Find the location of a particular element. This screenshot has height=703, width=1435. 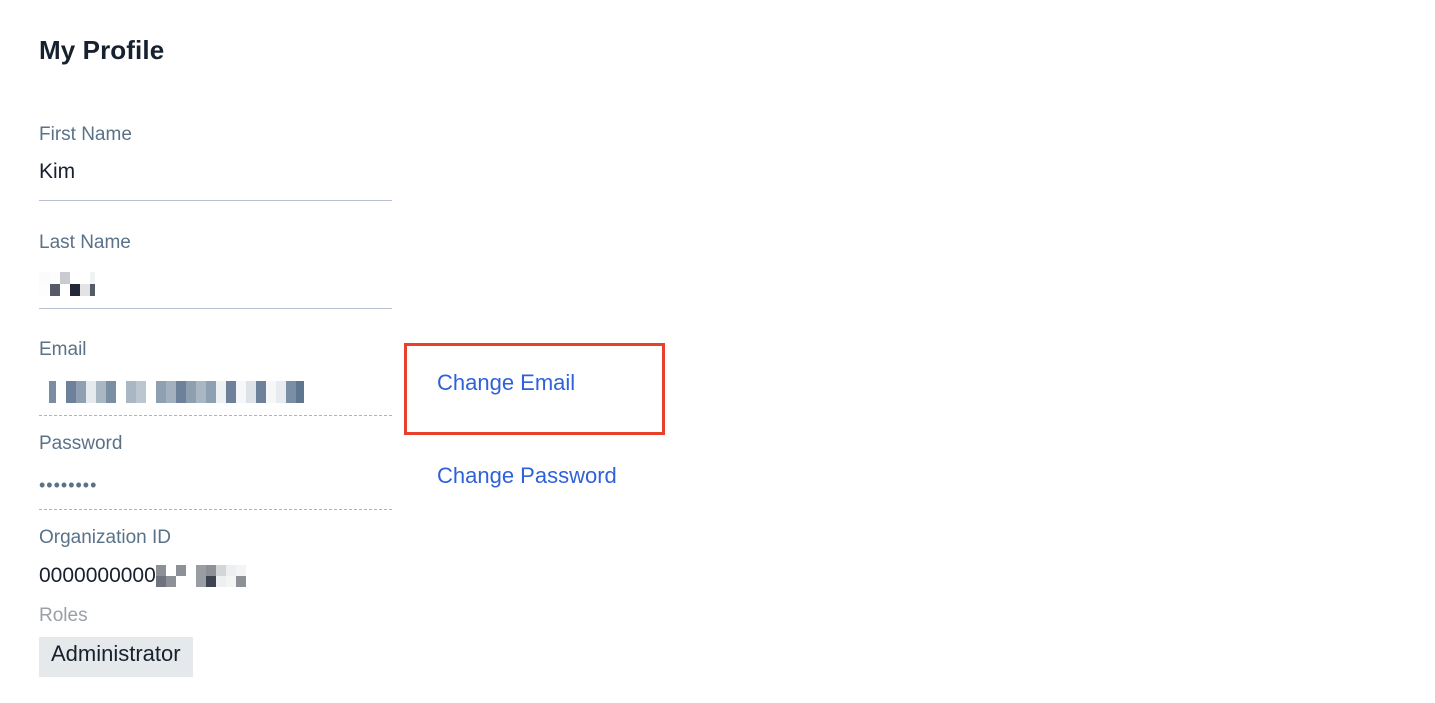

last-name-value is located at coordinates (215, 285).